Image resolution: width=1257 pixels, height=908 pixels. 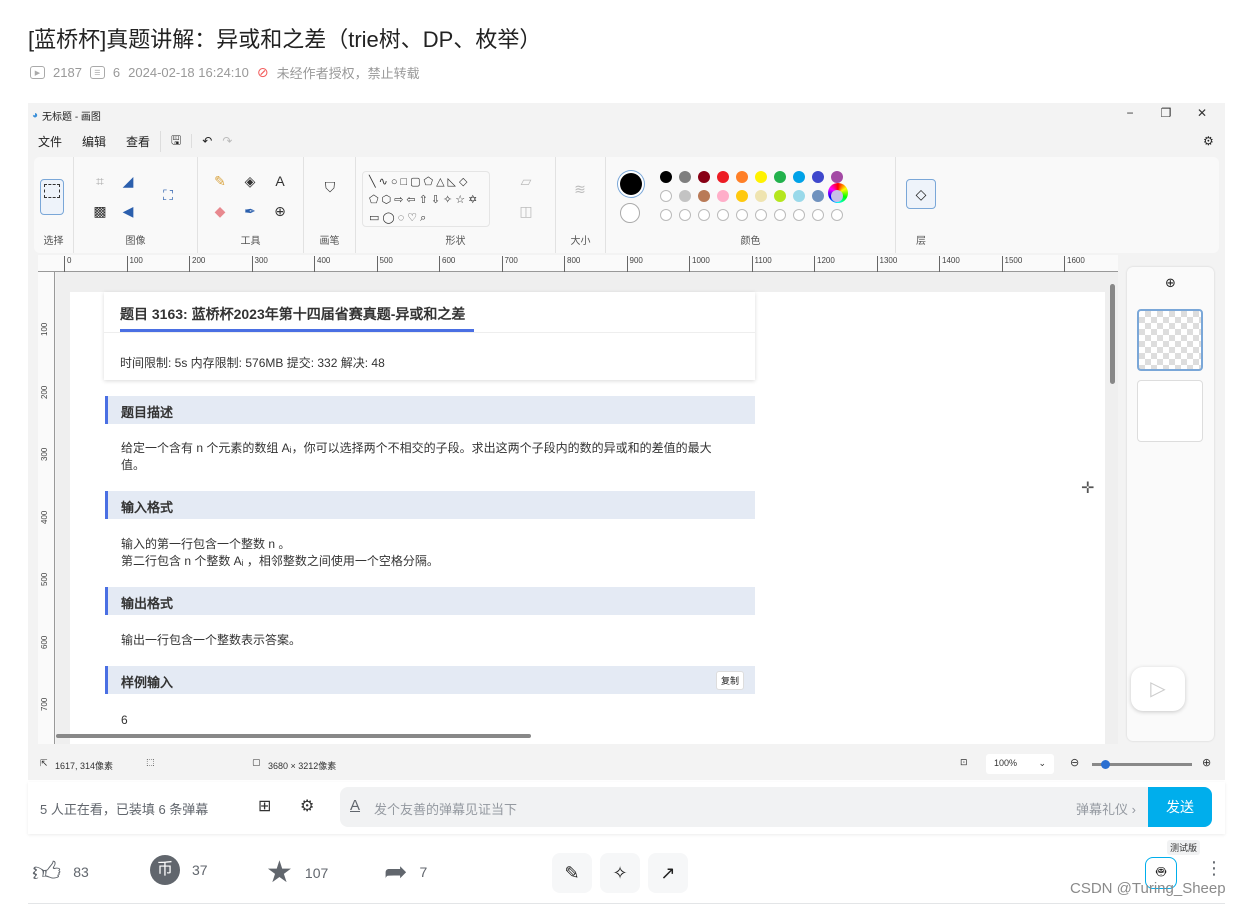 I want to click on video-title: [蓝桥杯]真题讲解：异或和之差（trie树、DP、枚举）, so click(x=285, y=39).